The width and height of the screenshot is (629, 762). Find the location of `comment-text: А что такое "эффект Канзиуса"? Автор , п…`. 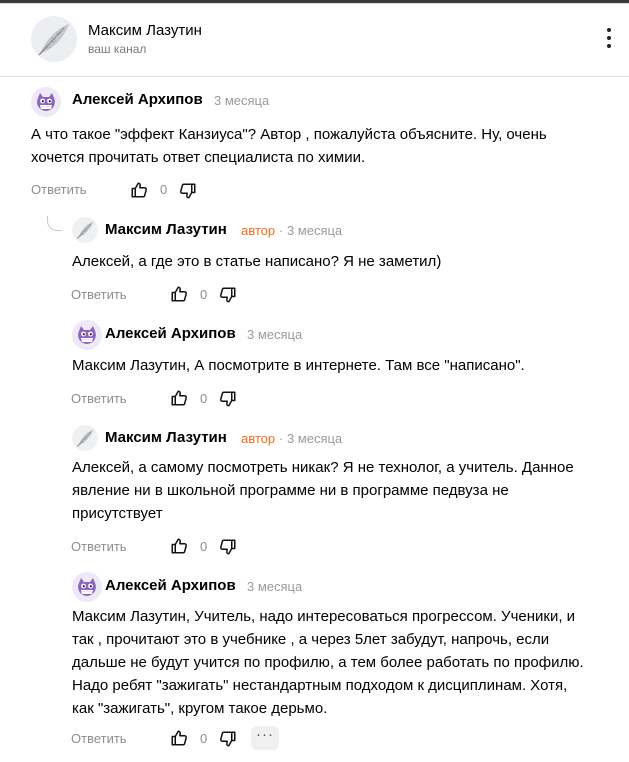

comment-text: А что такое "эффект Канзиуса"? Автор , п… is located at coordinates (289, 146).